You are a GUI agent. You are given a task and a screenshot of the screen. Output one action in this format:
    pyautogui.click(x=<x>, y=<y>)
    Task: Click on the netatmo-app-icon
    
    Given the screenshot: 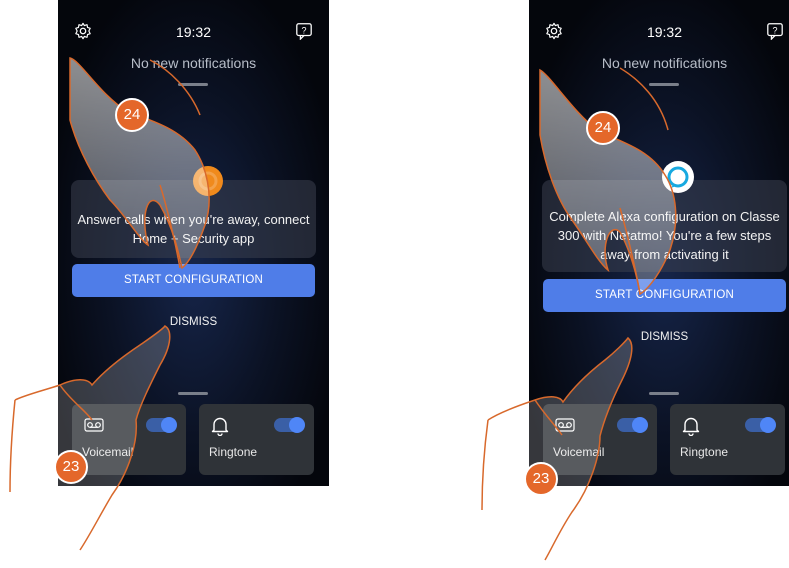 What is the action you would take?
    pyautogui.click(x=208, y=181)
    